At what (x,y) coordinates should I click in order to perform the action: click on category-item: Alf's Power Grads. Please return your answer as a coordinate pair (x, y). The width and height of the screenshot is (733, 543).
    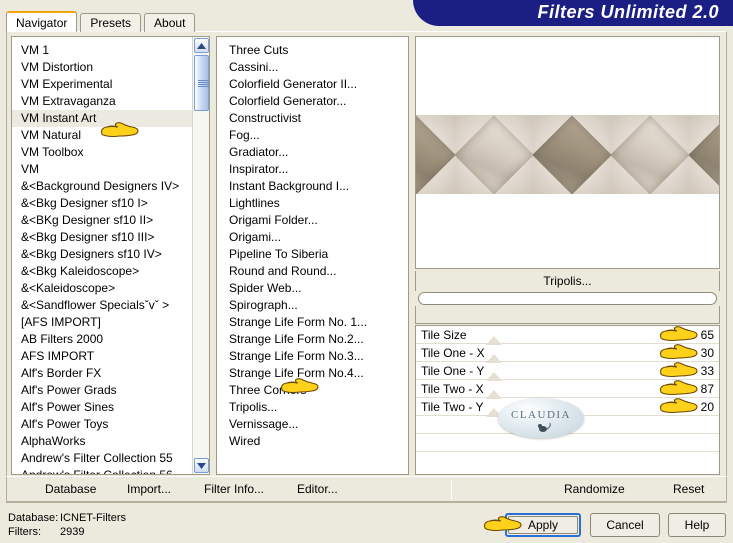
    Looking at the image, I should click on (102, 390).